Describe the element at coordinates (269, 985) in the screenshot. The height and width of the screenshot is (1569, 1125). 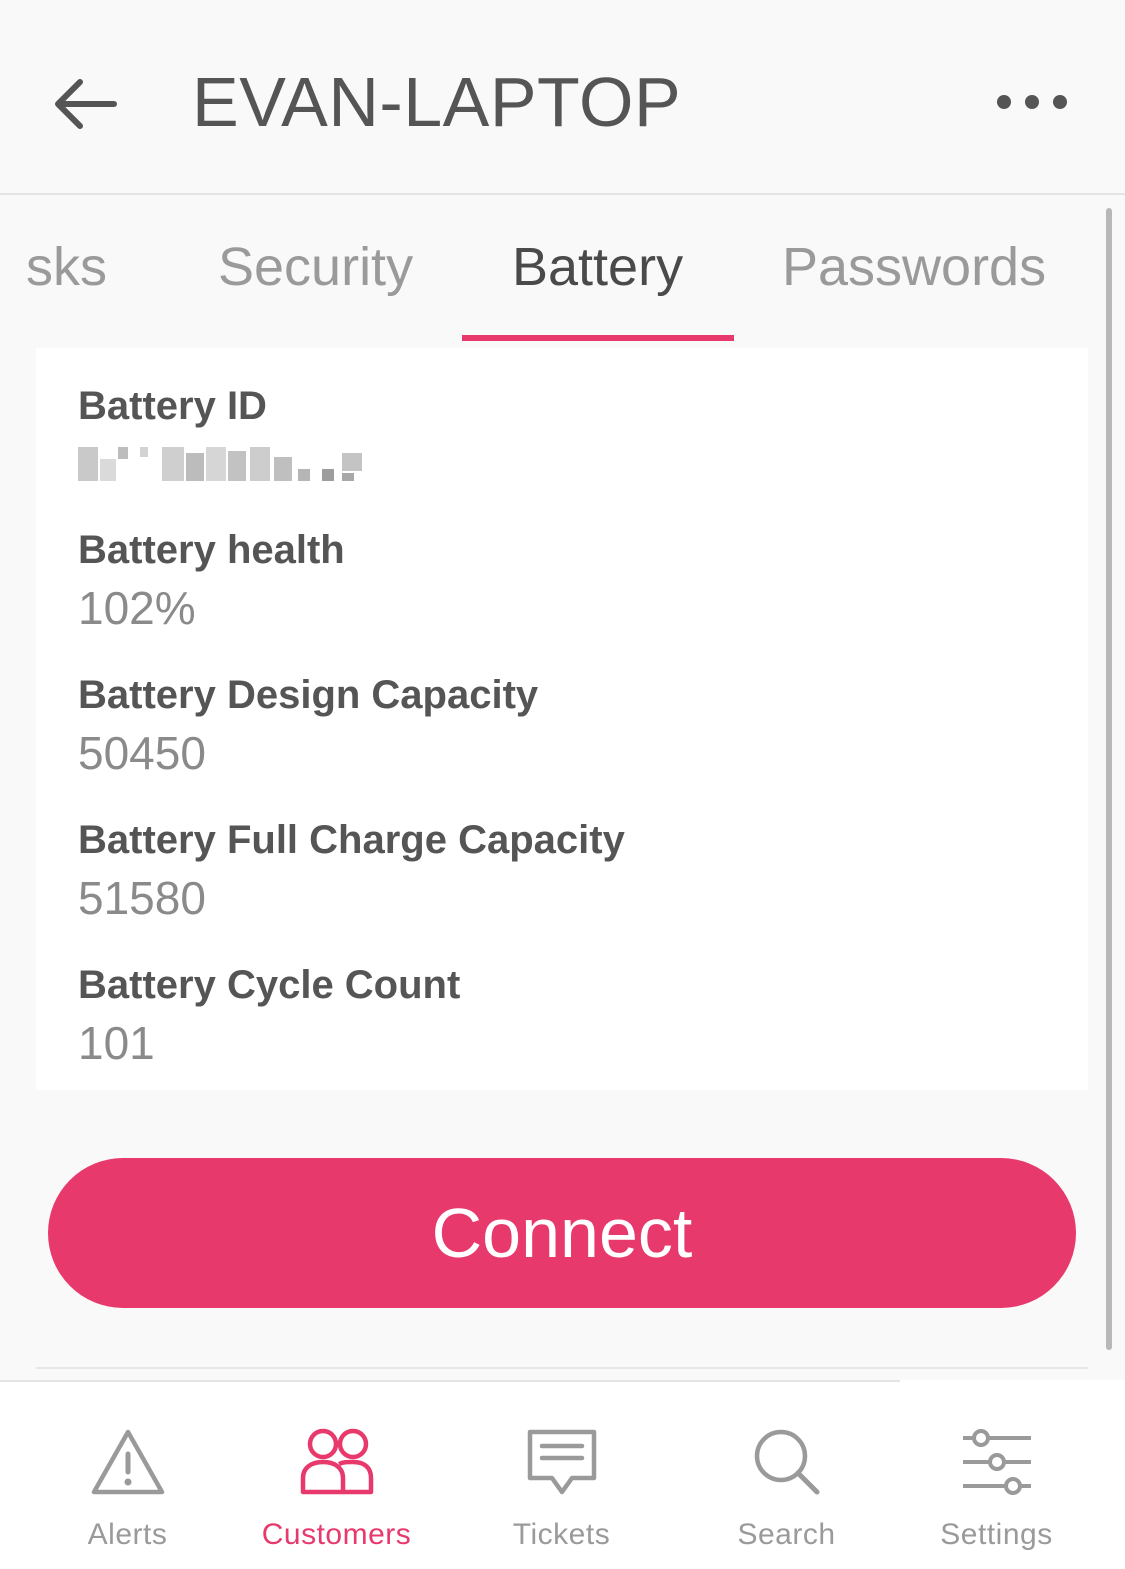
I see `field-label: Battery Cycle Count` at that location.